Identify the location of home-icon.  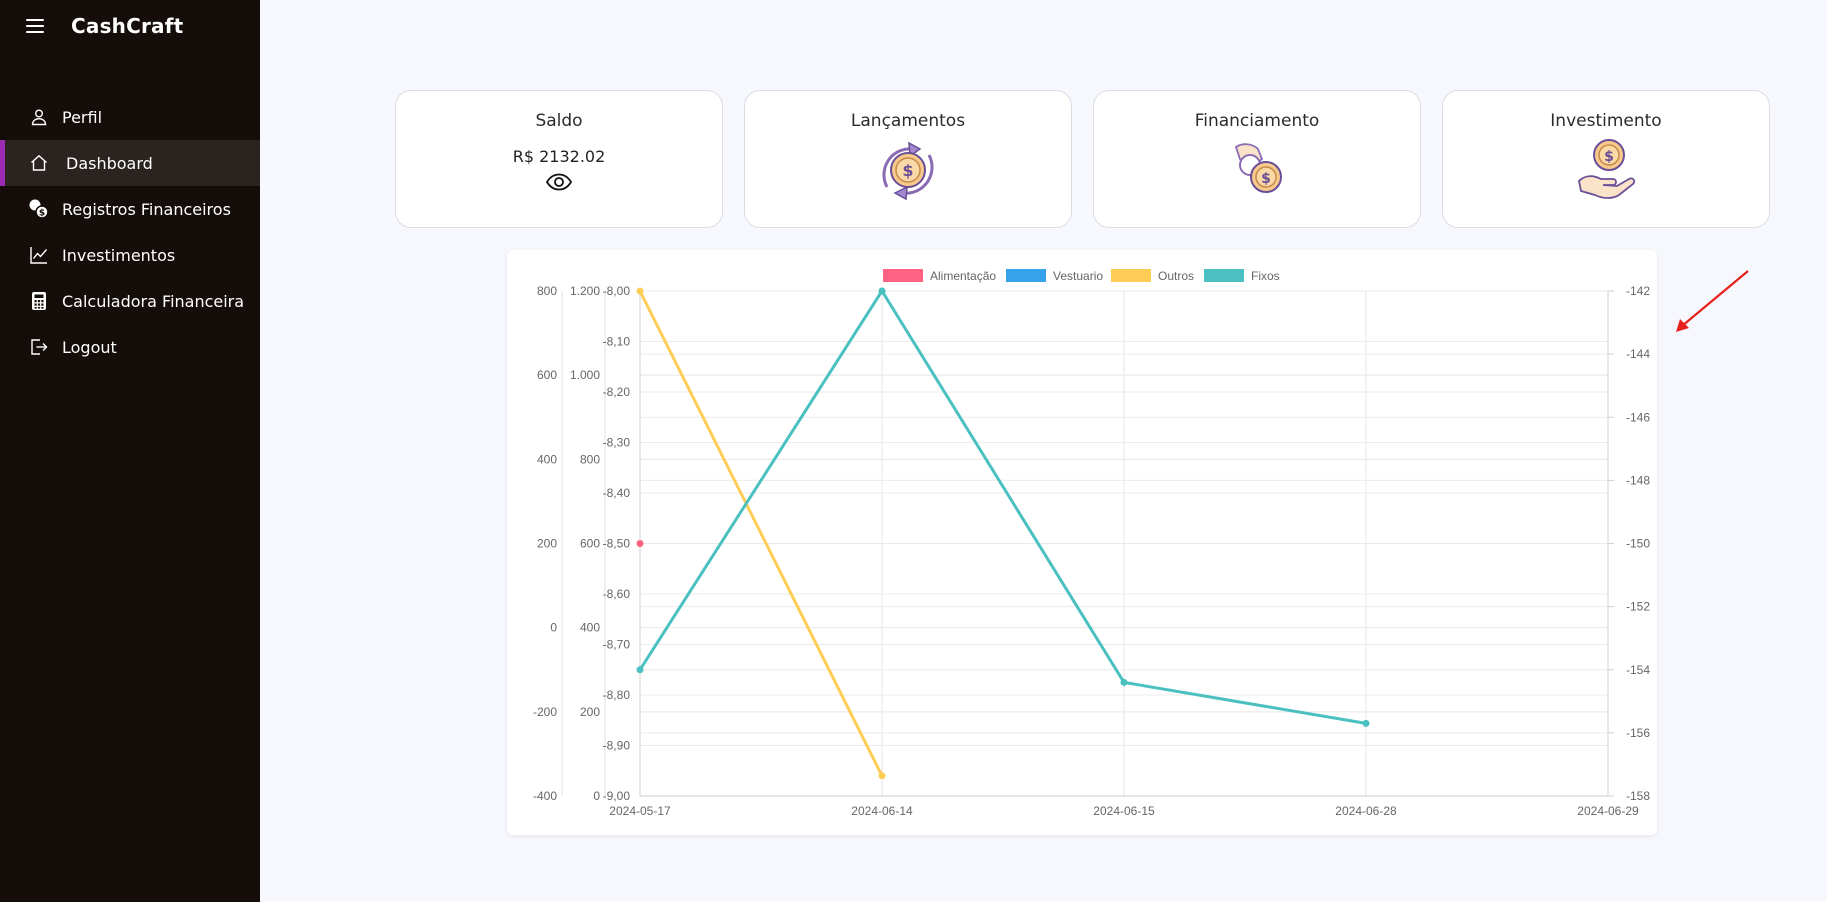
(39, 163).